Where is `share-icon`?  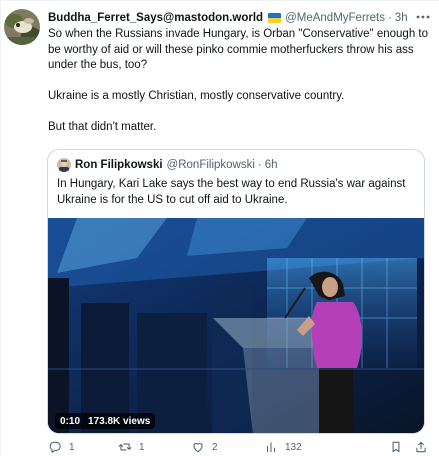 share-icon is located at coordinates (421, 447).